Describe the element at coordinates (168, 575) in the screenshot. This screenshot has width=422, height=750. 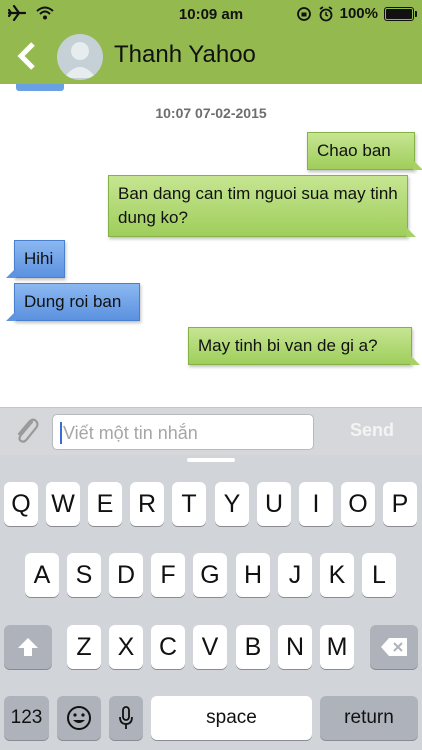
I see `key-f: F` at that location.